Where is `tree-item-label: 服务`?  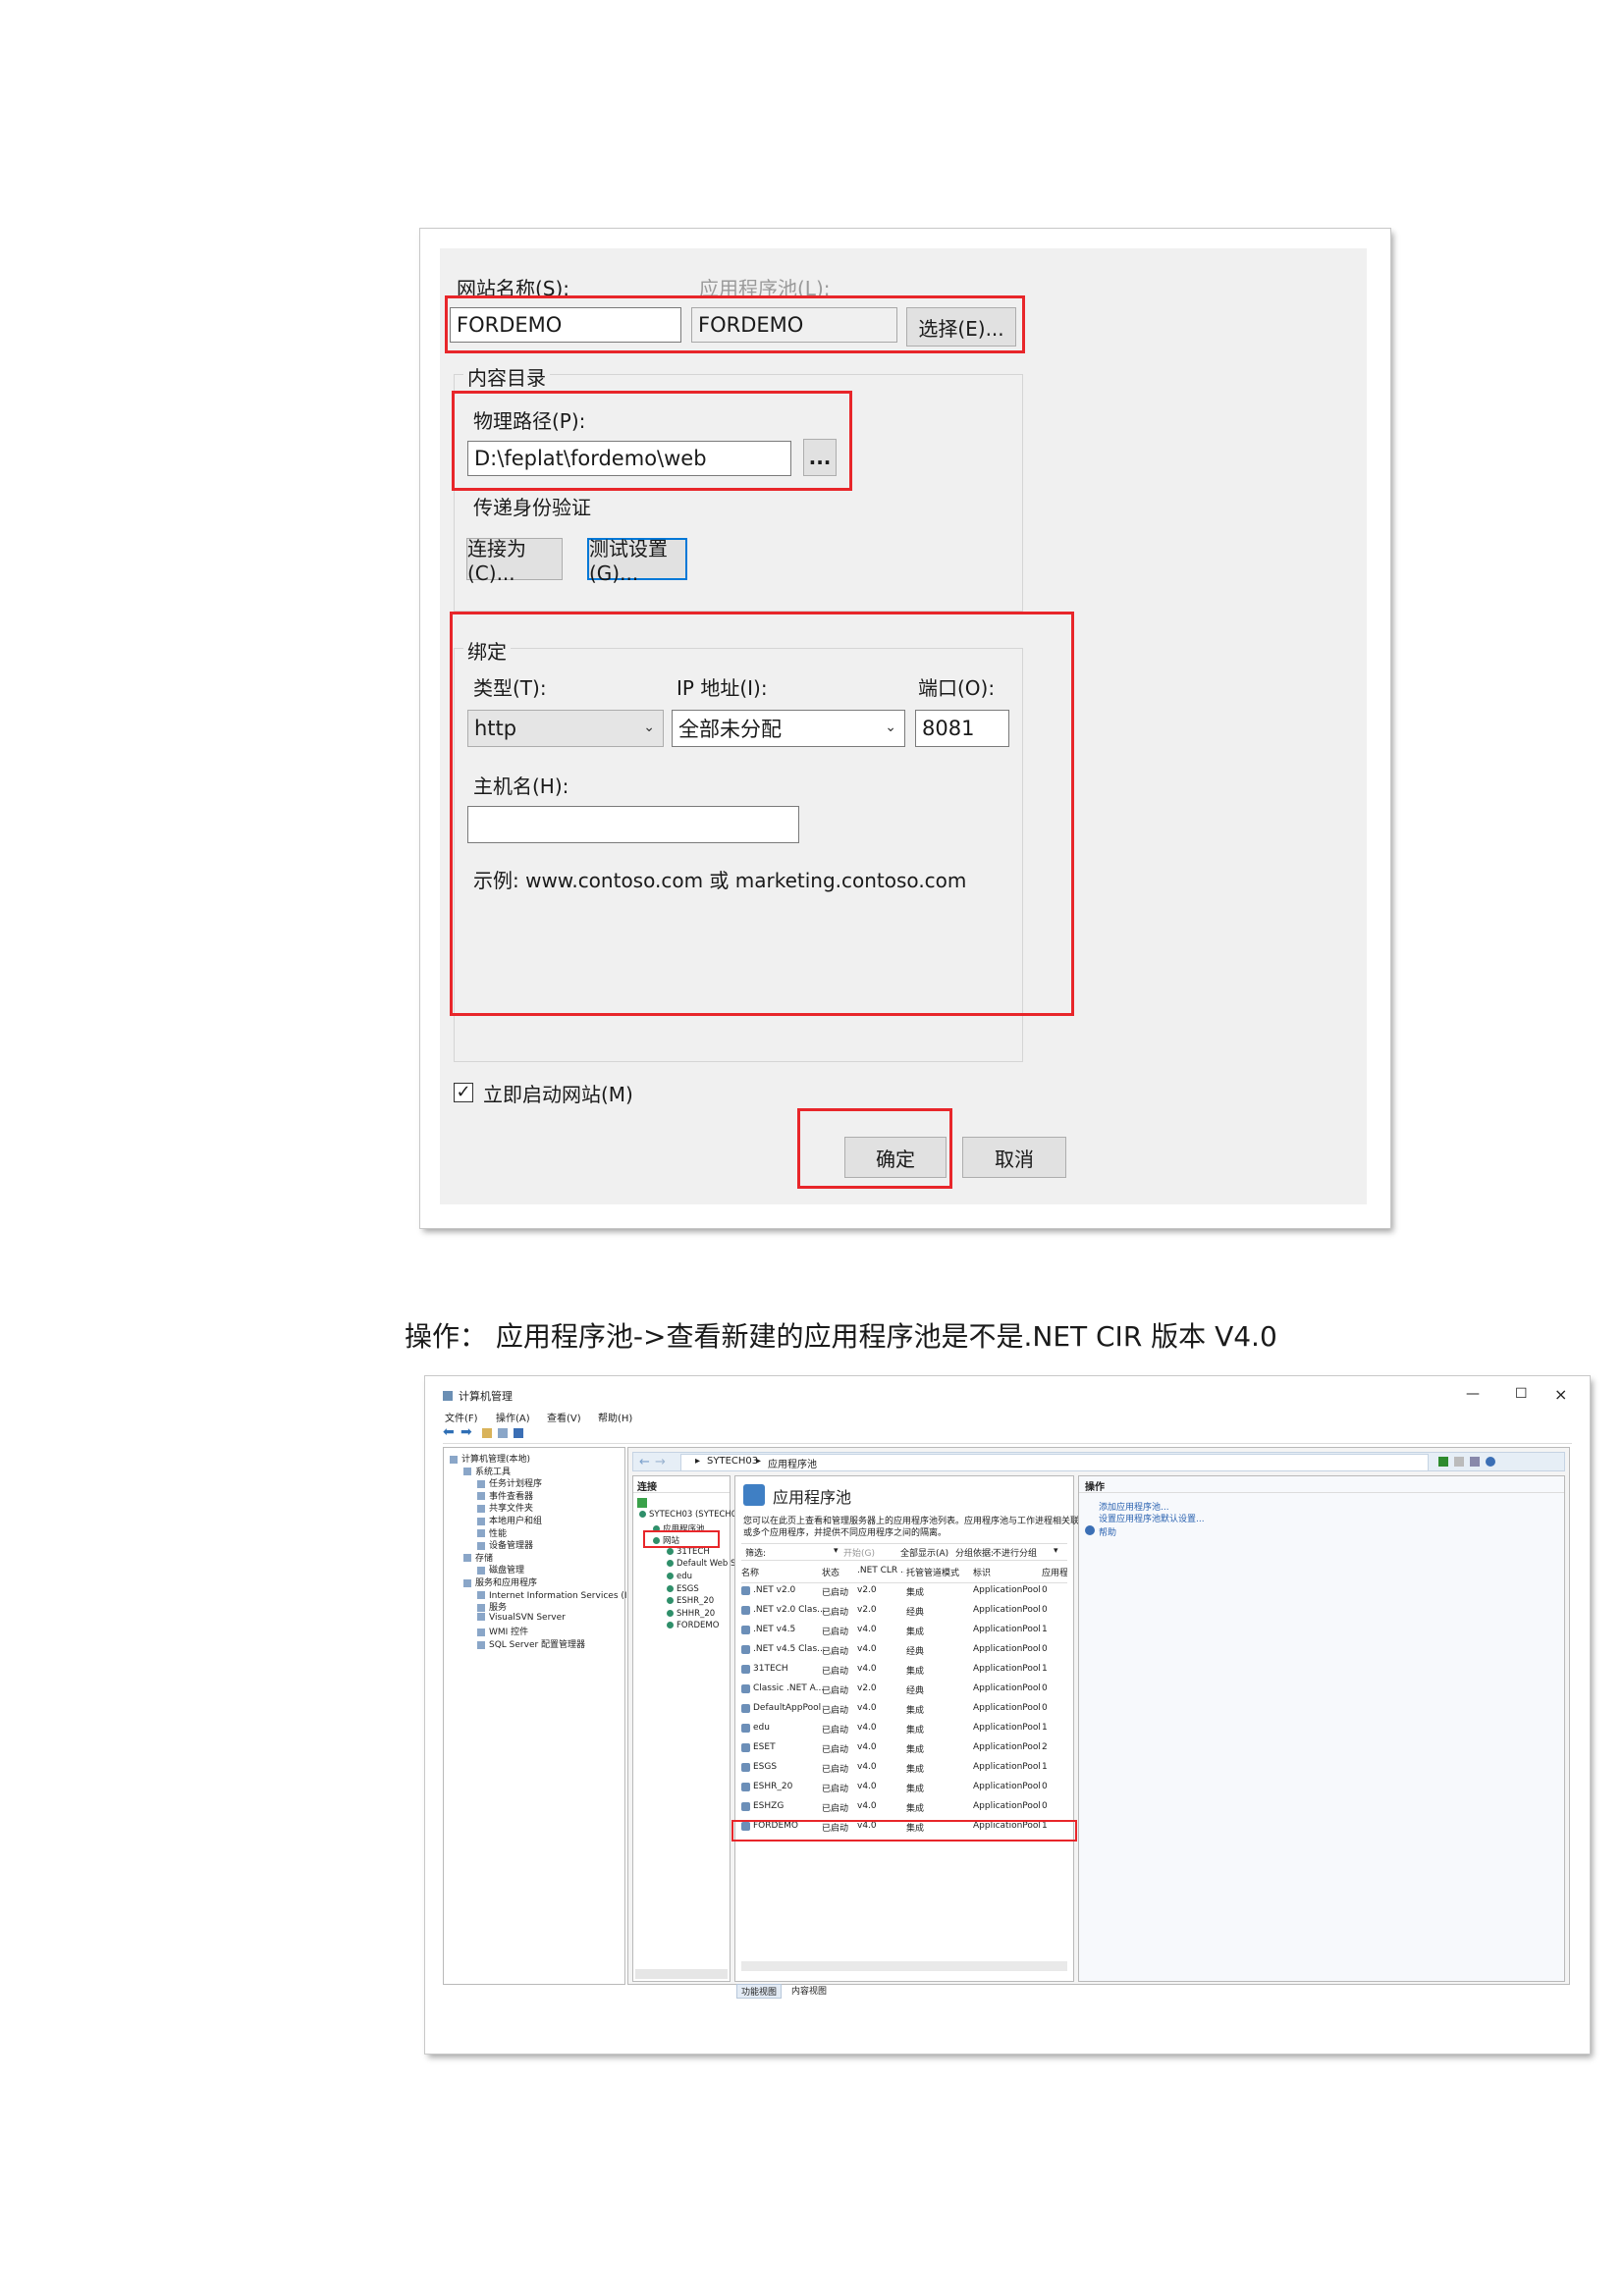
tree-item-label: 服务 is located at coordinates (498, 1608).